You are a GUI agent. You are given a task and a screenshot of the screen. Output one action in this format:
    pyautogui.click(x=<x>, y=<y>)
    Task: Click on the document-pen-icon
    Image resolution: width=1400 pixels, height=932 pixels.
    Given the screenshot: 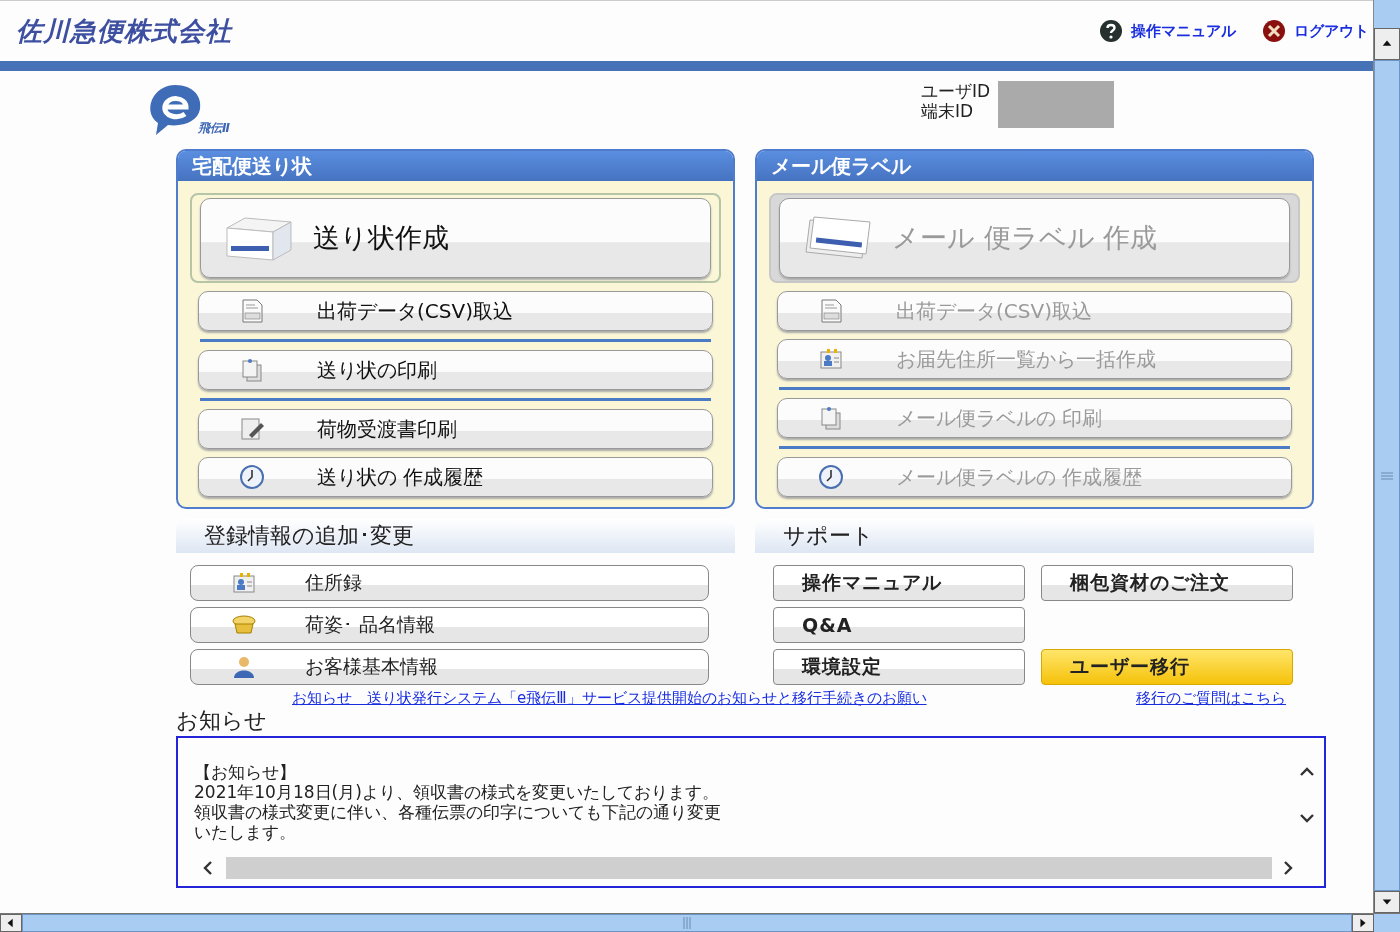 What is the action you would take?
    pyautogui.click(x=252, y=429)
    